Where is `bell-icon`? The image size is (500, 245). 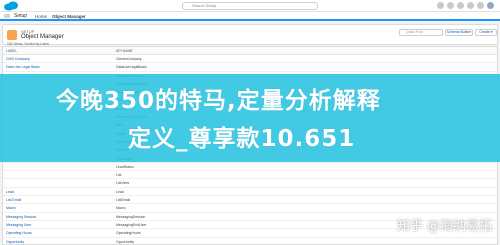
bell-icon is located at coordinates (480, 5).